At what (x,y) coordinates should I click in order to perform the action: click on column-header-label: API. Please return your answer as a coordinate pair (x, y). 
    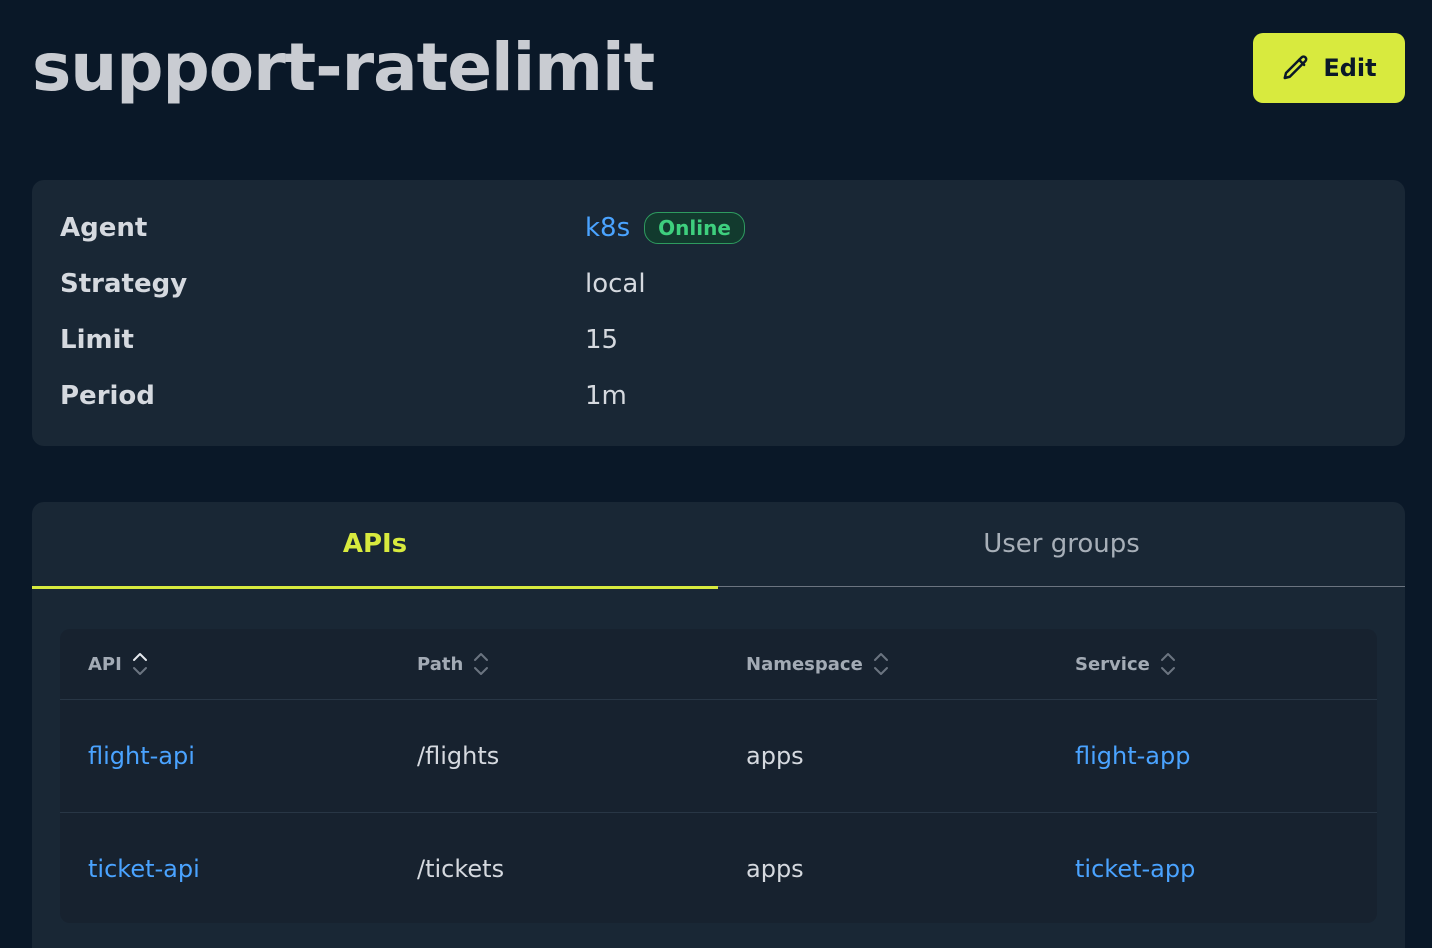
    Looking at the image, I should click on (105, 664).